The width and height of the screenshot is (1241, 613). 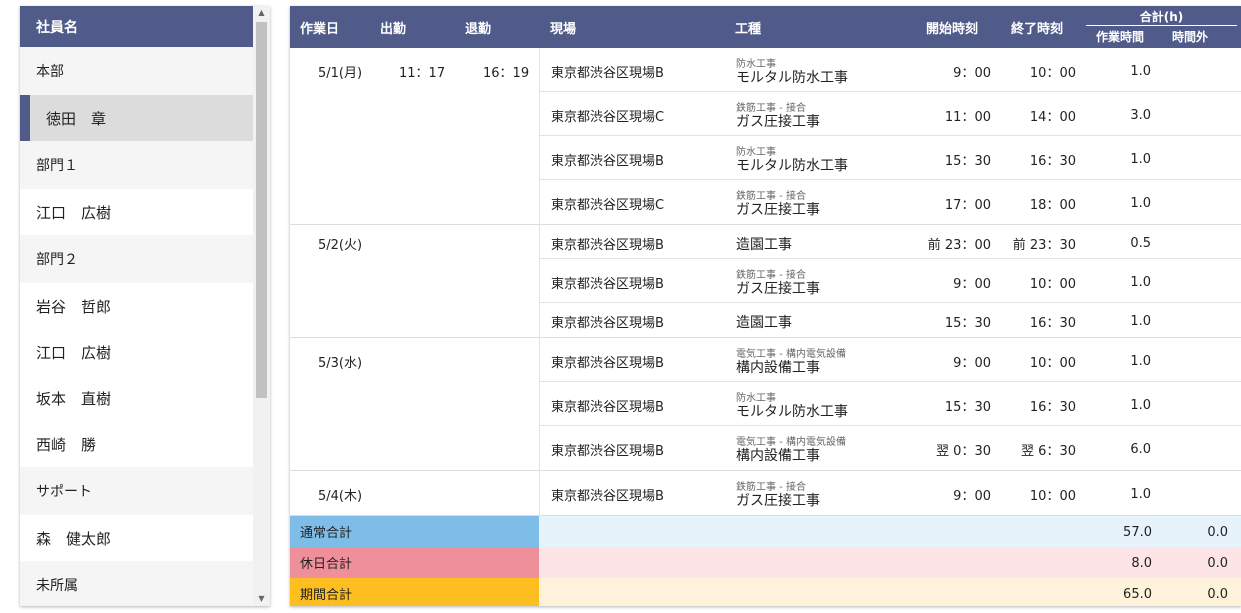 What do you see at coordinates (765, 531) in the screenshot?
I see `total-row: 通常合計 57.0 0.0` at bounding box center [765, 531].